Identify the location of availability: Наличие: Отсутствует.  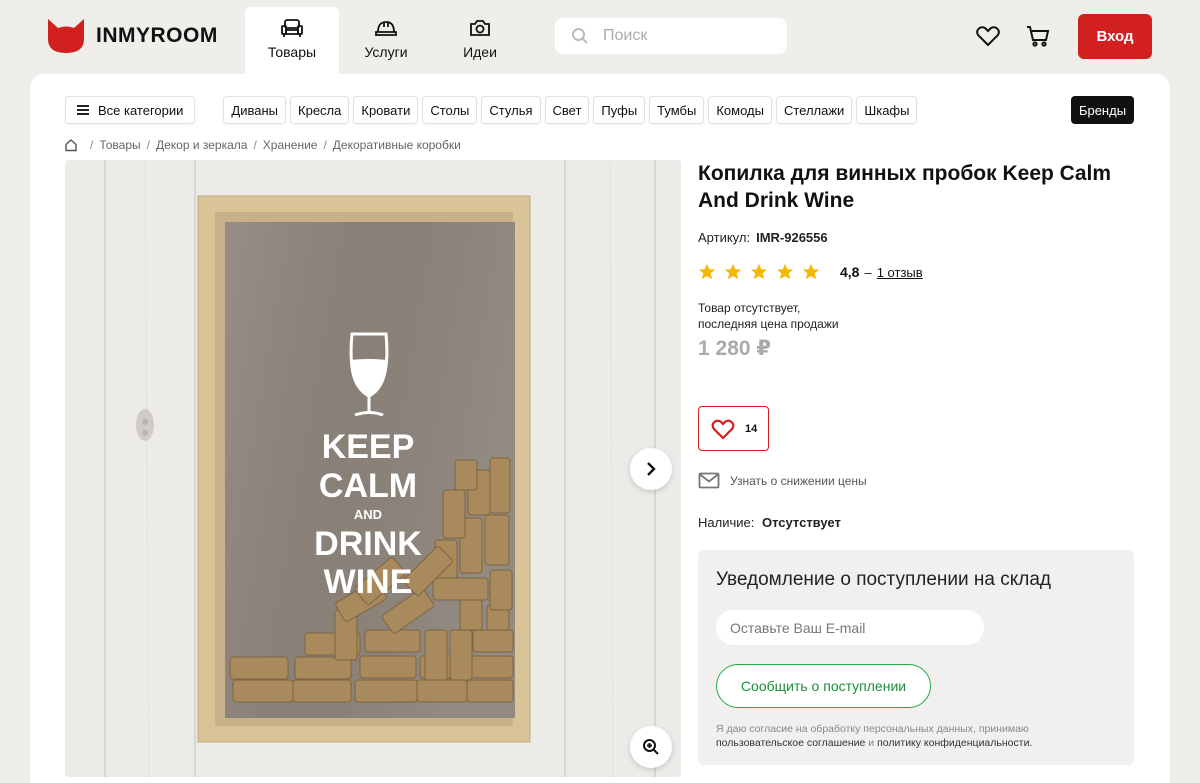
(769, 522).